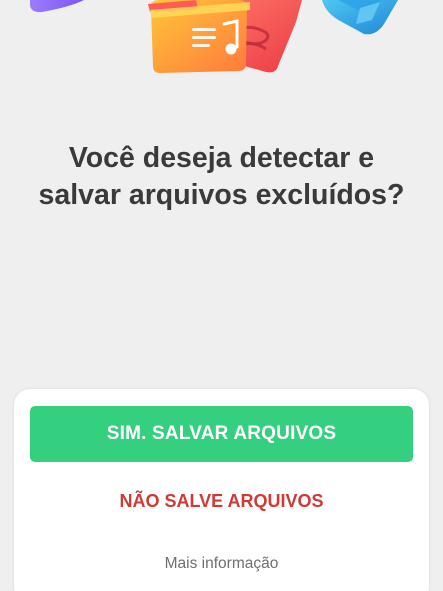 This screenshot has height=591, width=443. What do you see at coordinates (221, 501) in the screenshot?
I see `dont-save-files-button: NÃO SALVE ARQUIVOS` at bounding box center [221, 501].